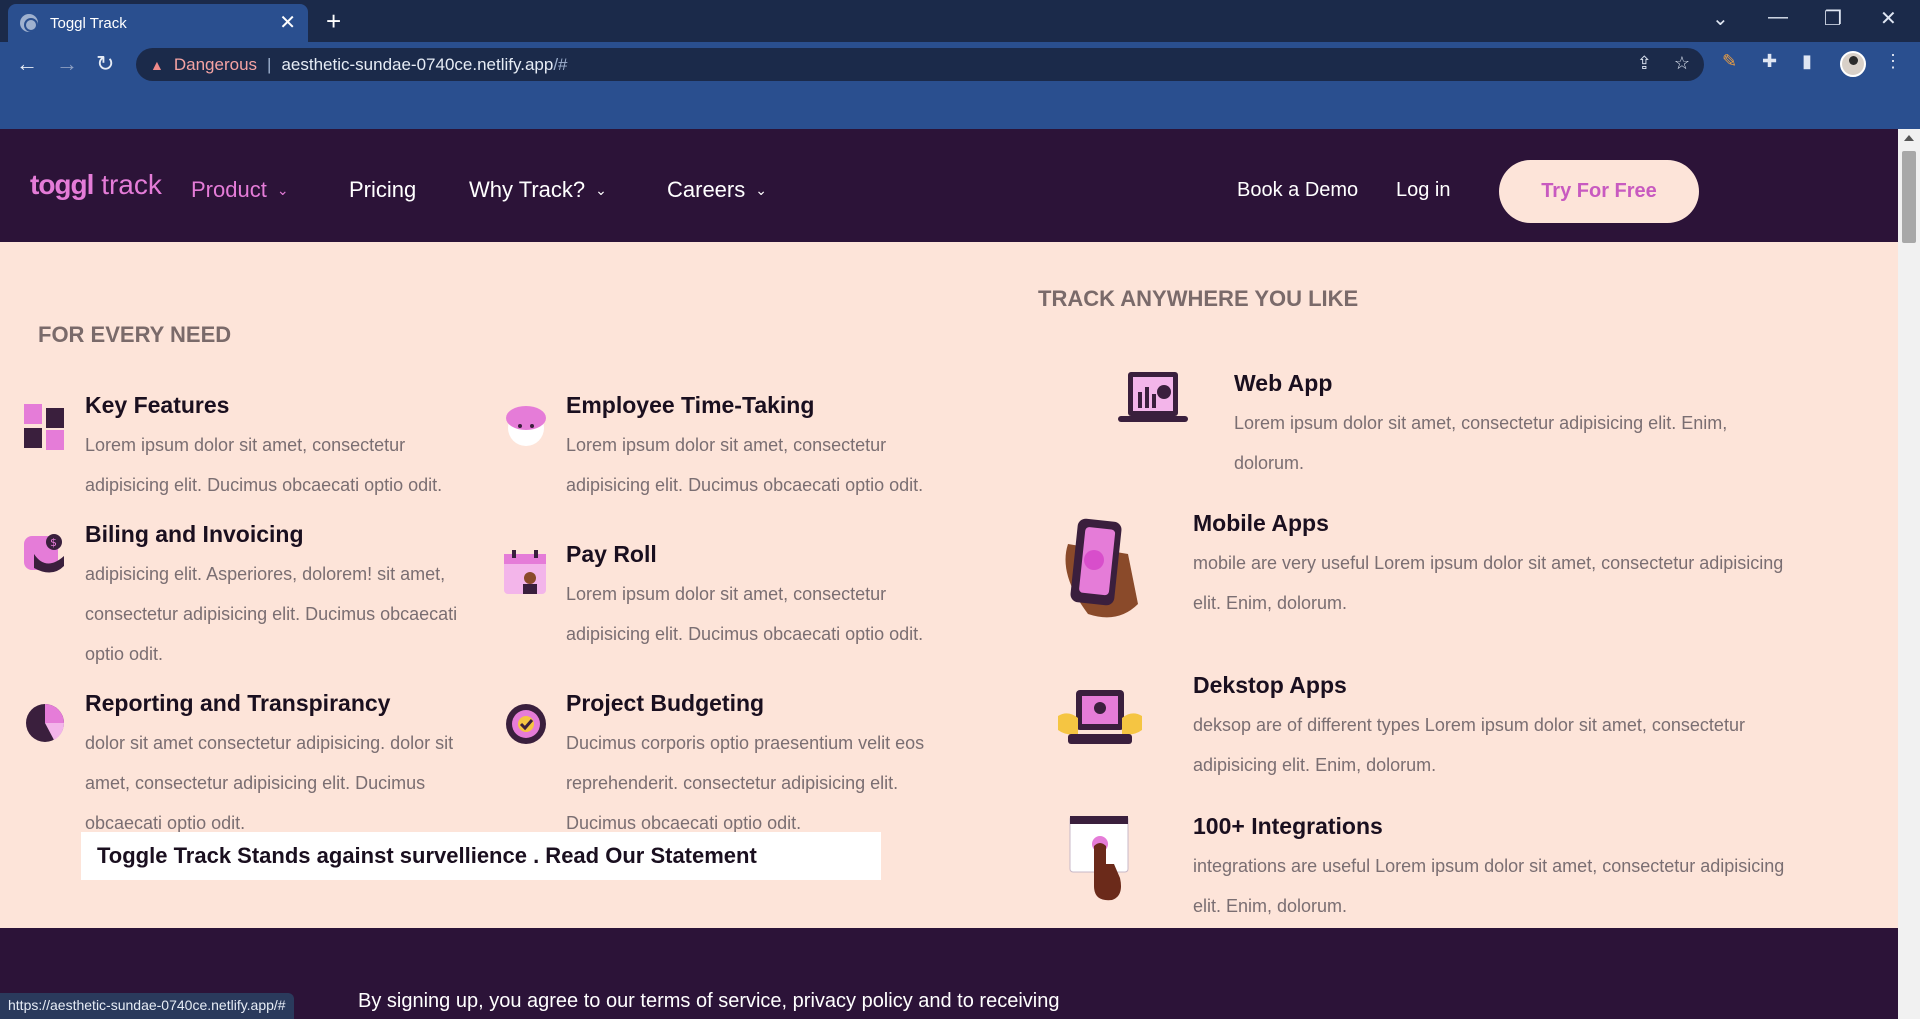 Image resolution: width=1920 pixels, height=1019 pixels. What do you see at coordinates (88, 23) in the screenshot?
I see `tab-title: Toggl Track` at bounding box center [88, 23].